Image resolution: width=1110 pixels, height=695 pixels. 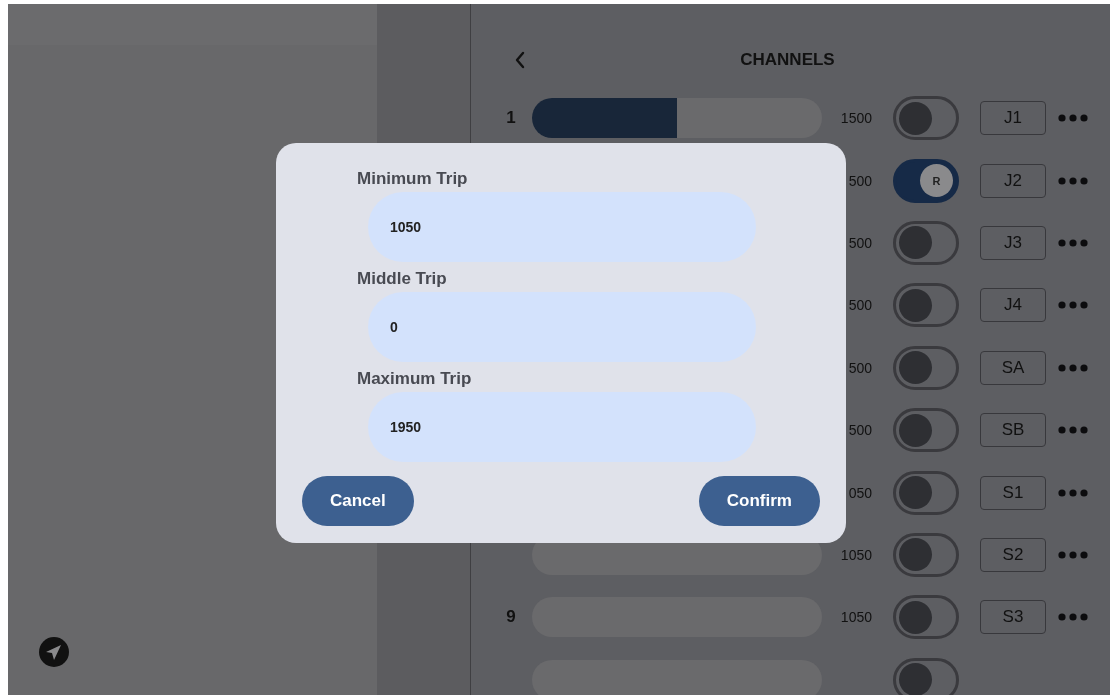 I want to click on channel-label-button: J2, so click(x=1013, y=180).